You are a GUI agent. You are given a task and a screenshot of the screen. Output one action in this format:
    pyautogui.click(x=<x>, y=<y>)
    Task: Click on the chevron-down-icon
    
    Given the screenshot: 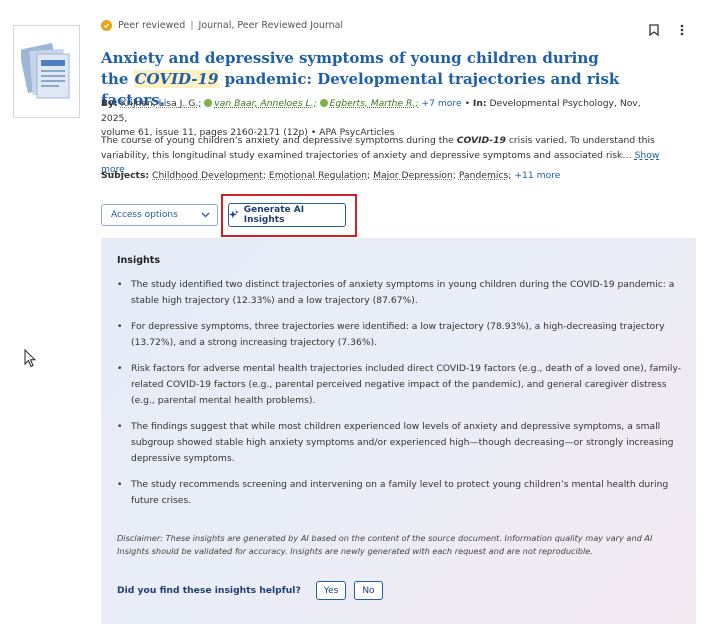 What is the action you would take?
    pyautogui.click(x=205, y=215)
    